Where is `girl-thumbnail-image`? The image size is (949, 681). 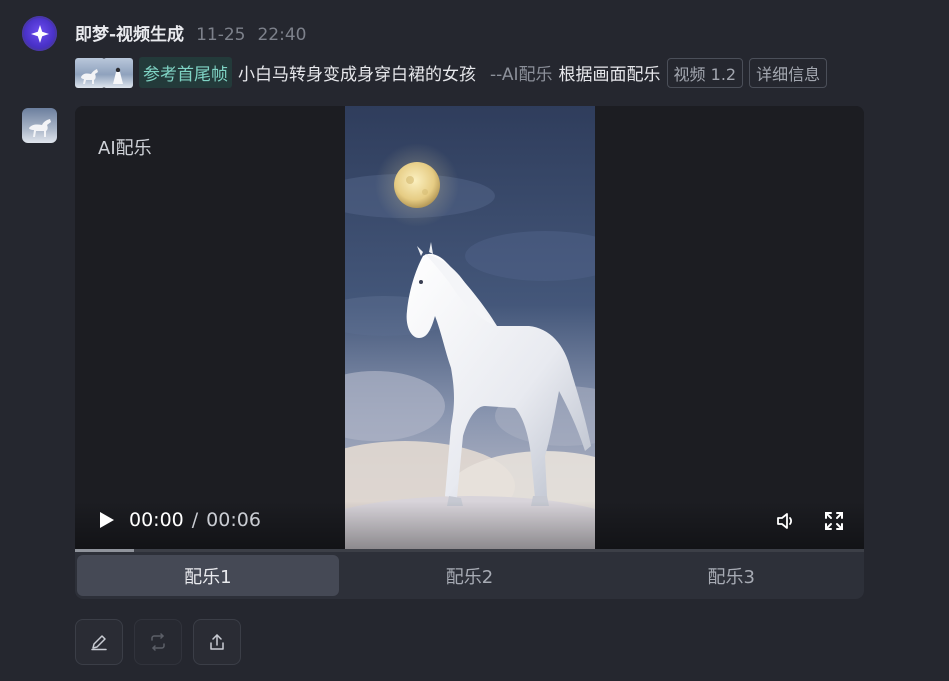
girl-thumbnail-image is located at coordinates (118, 75).